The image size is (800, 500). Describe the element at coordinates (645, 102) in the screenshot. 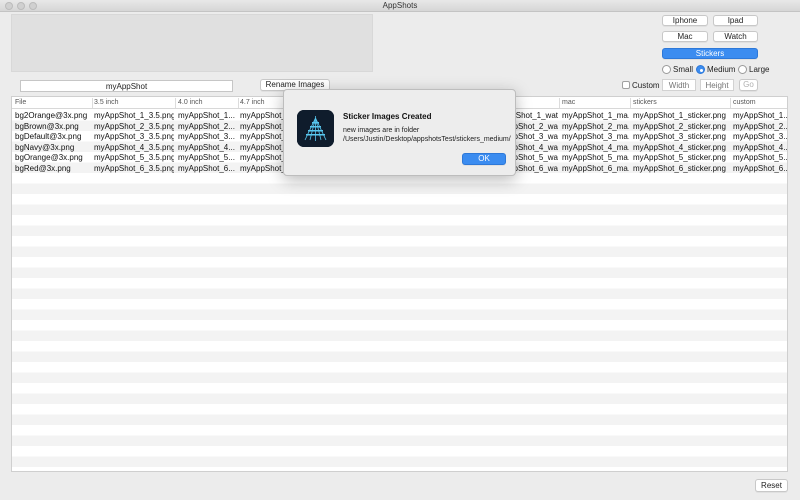

I see `column-header-stickers: stickers` at that location.